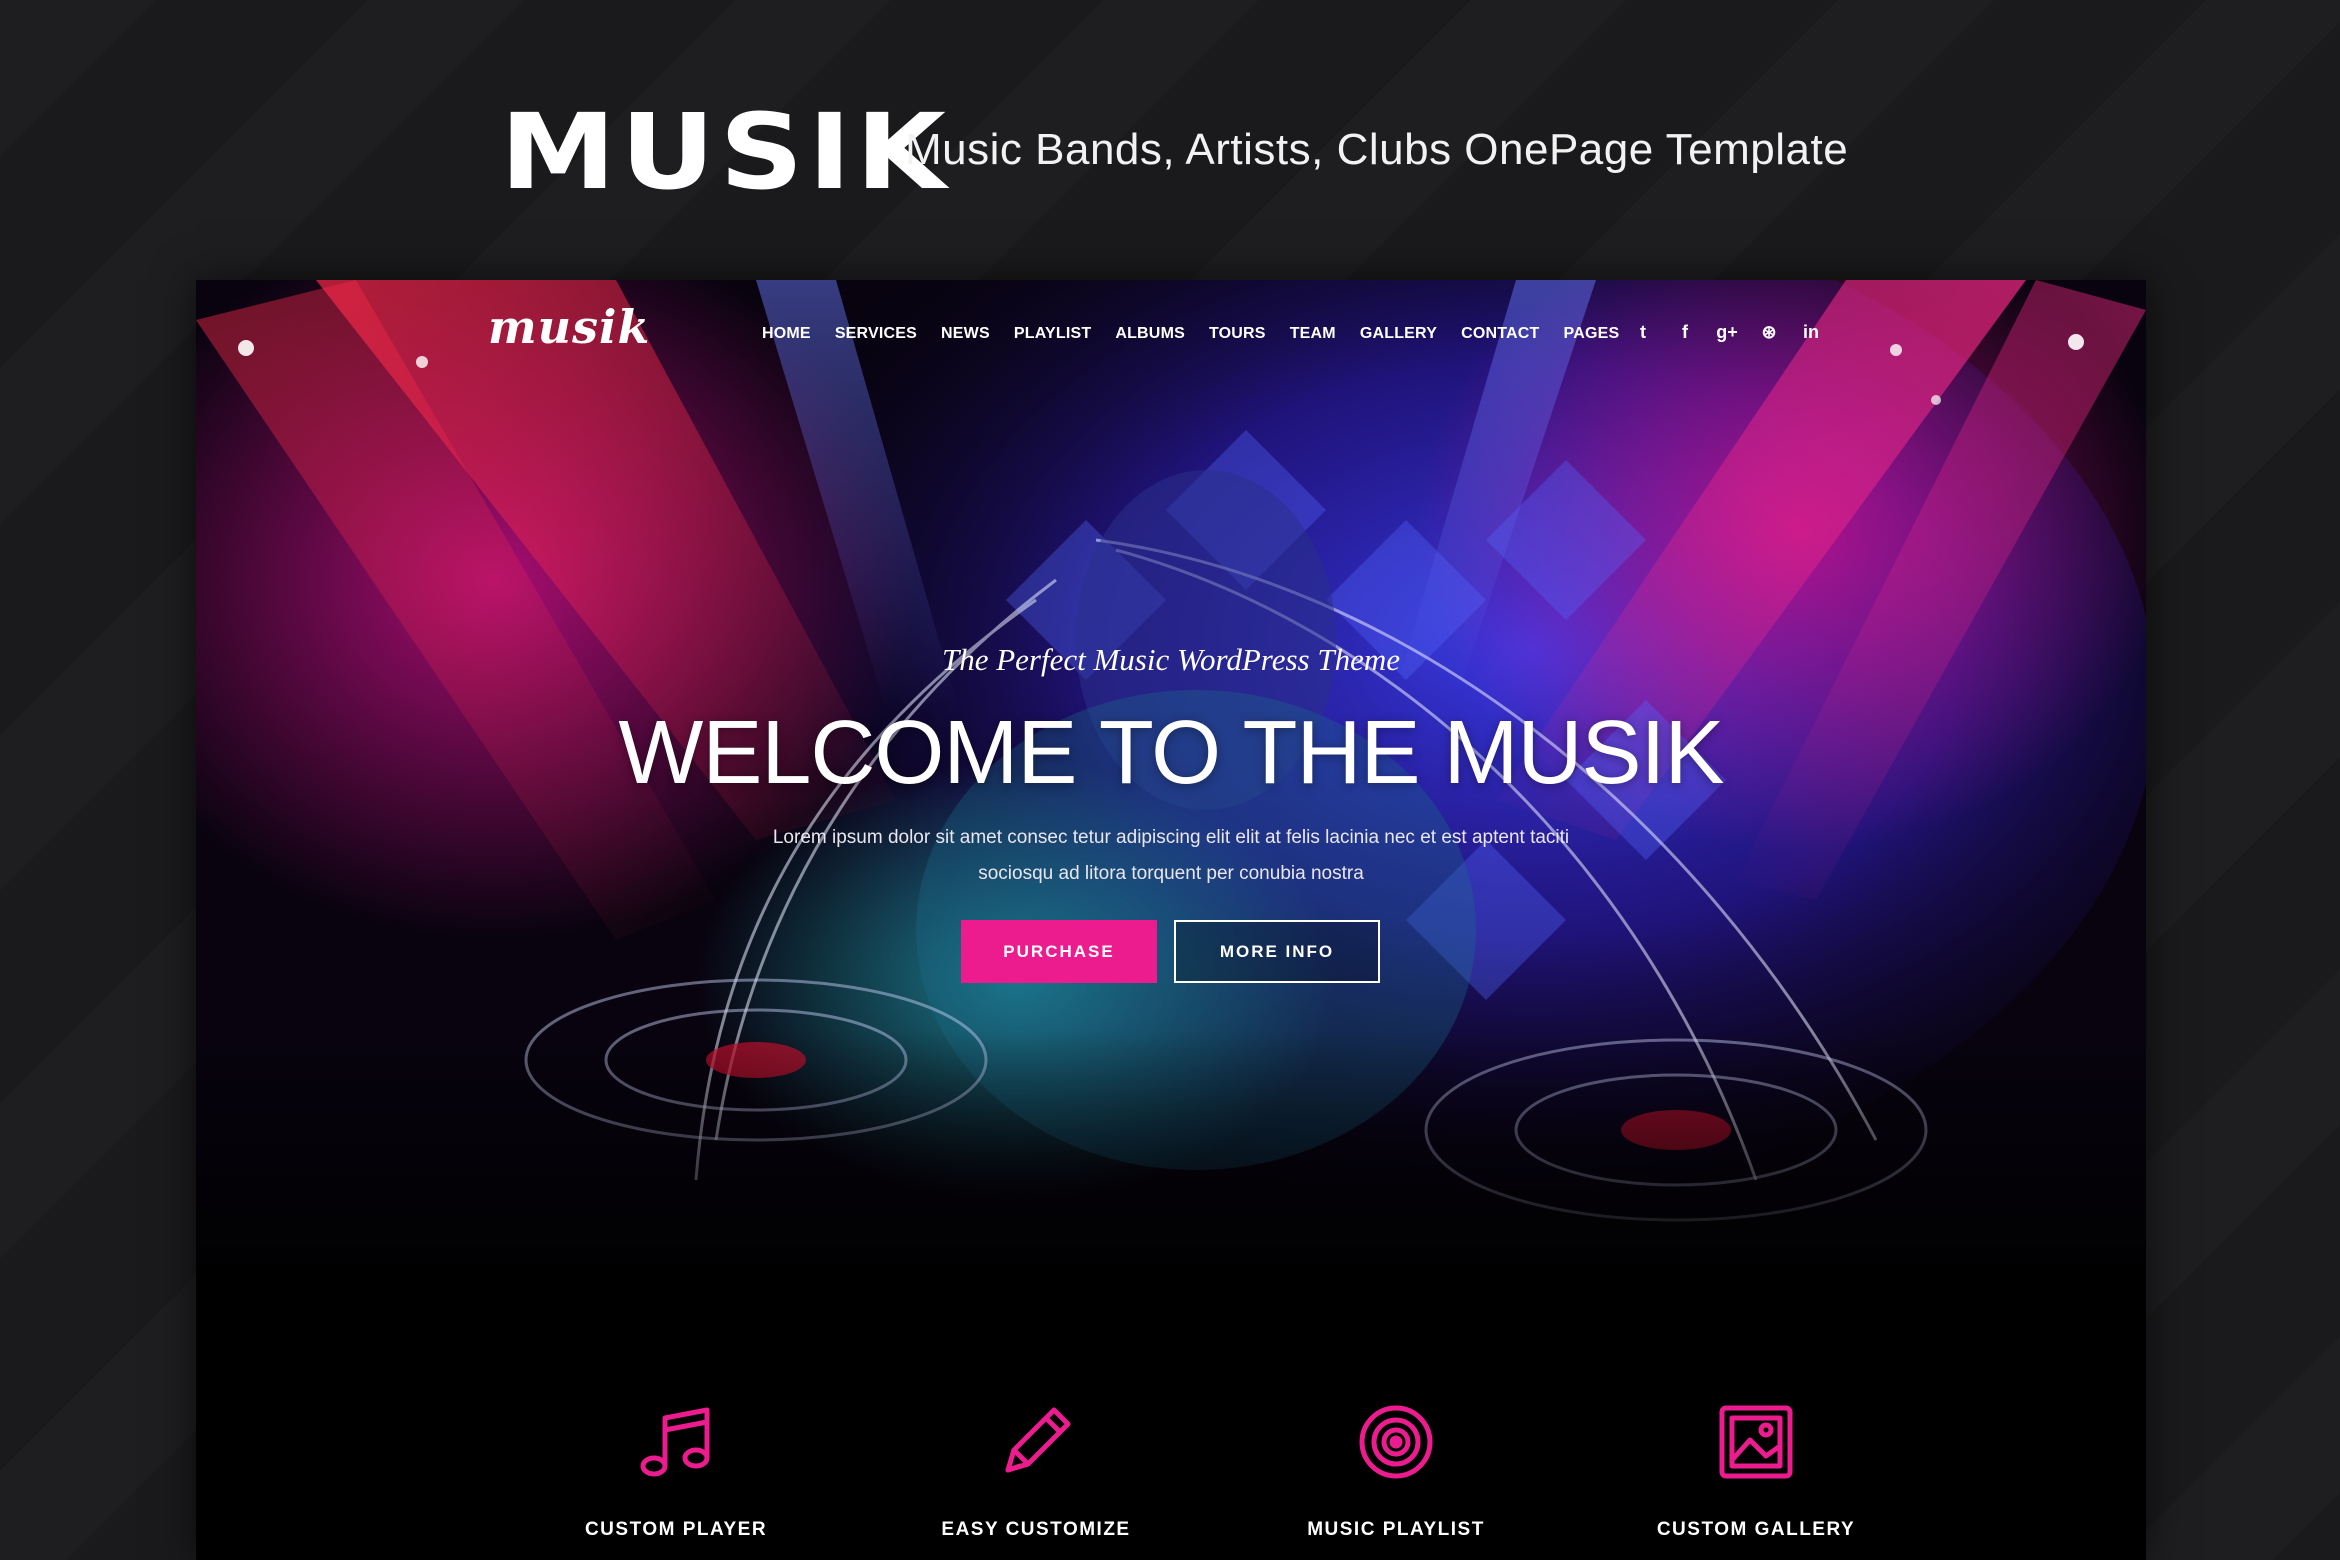  I want to click on nav-item-home: HOME, so click(786, 334).